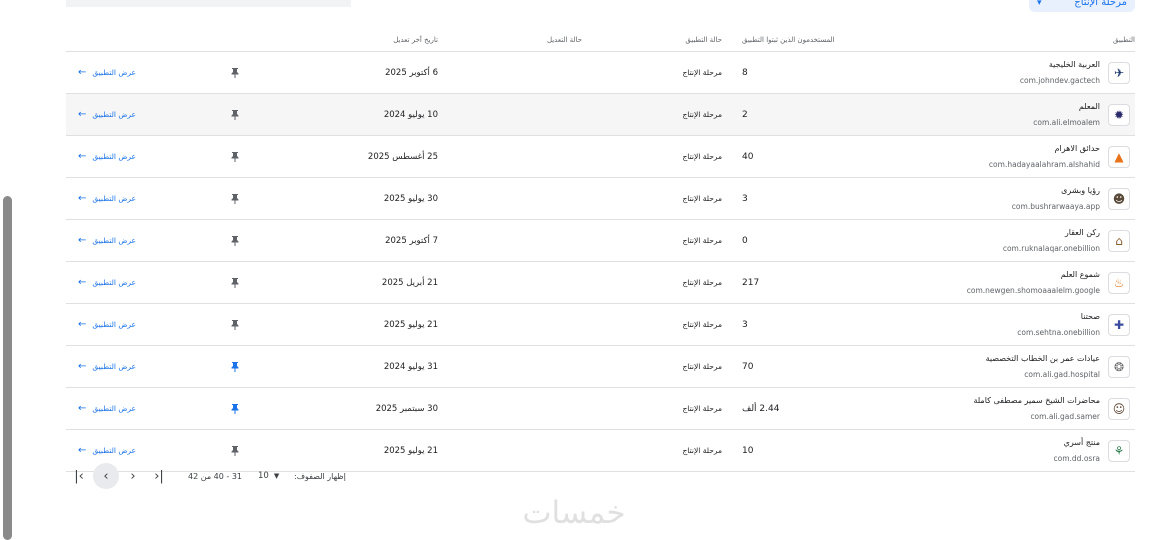 This screenshot has height=540, width=1149. I want to click on users-cell: 70, so click(802, 366).